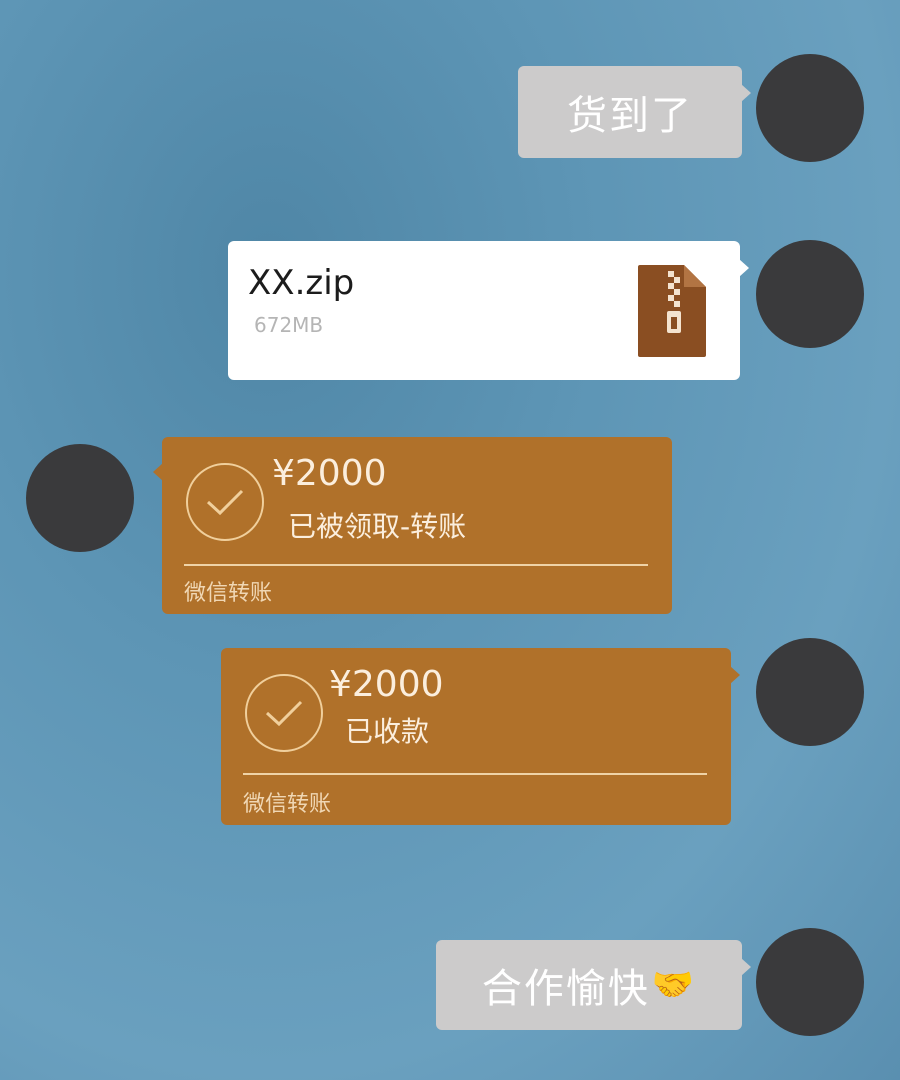 This screenshot has width=900, height=1080. Describe the element at coordinates (672, 311) in the screenshot. I see `zip-file-icon` at that location.